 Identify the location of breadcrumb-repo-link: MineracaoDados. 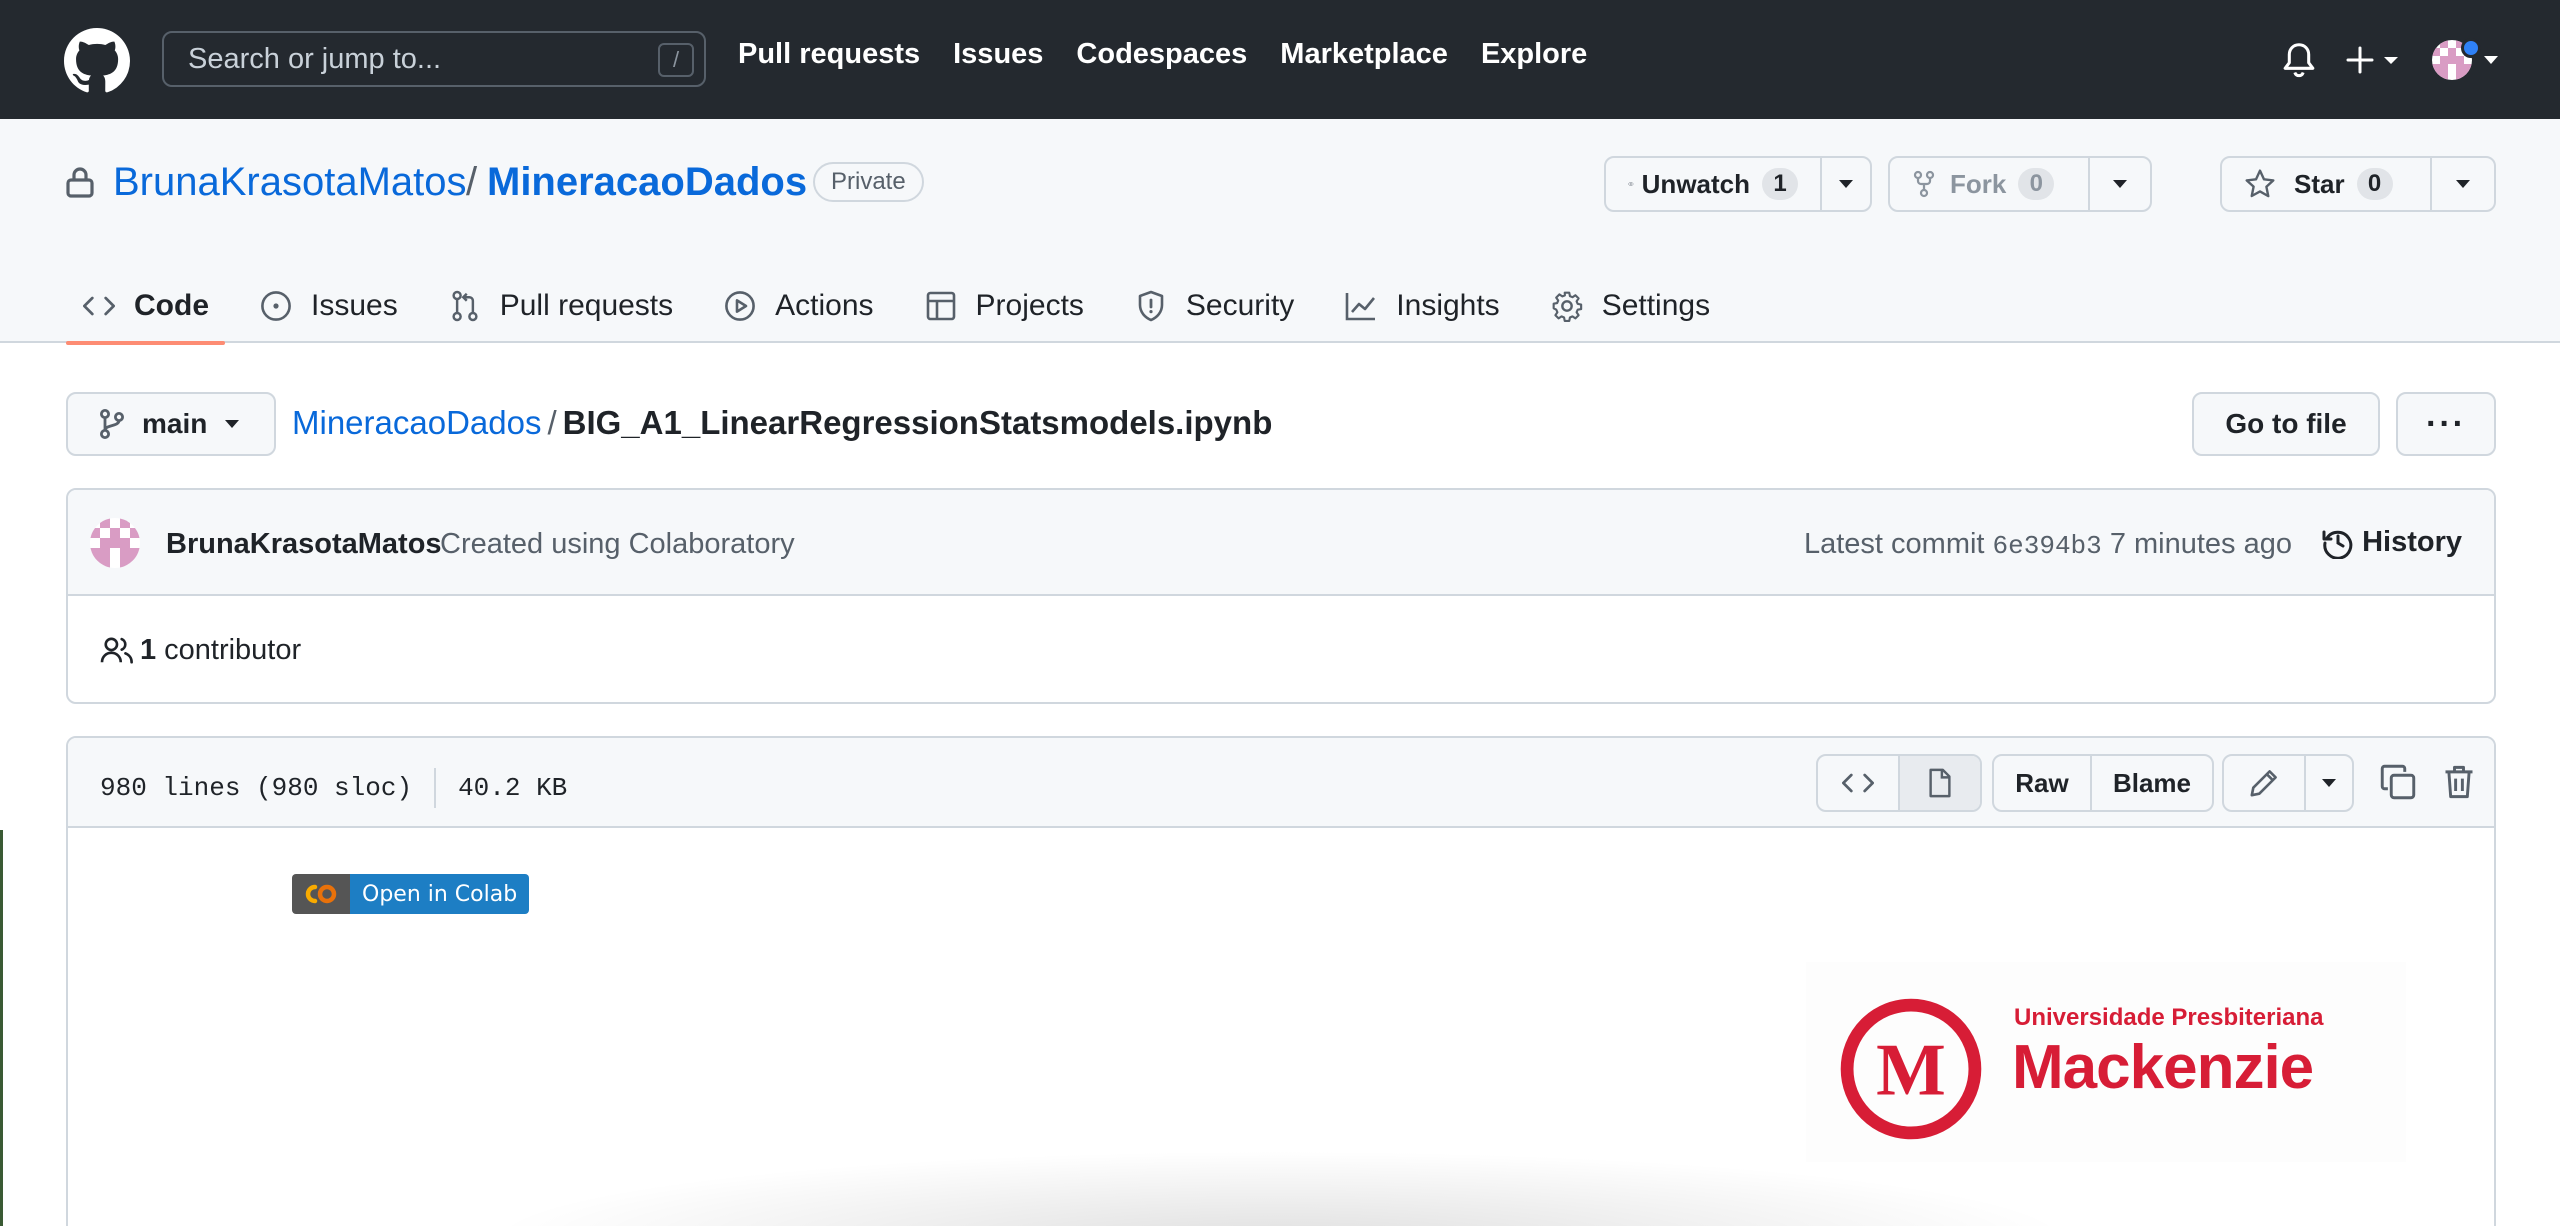
(416, 422).